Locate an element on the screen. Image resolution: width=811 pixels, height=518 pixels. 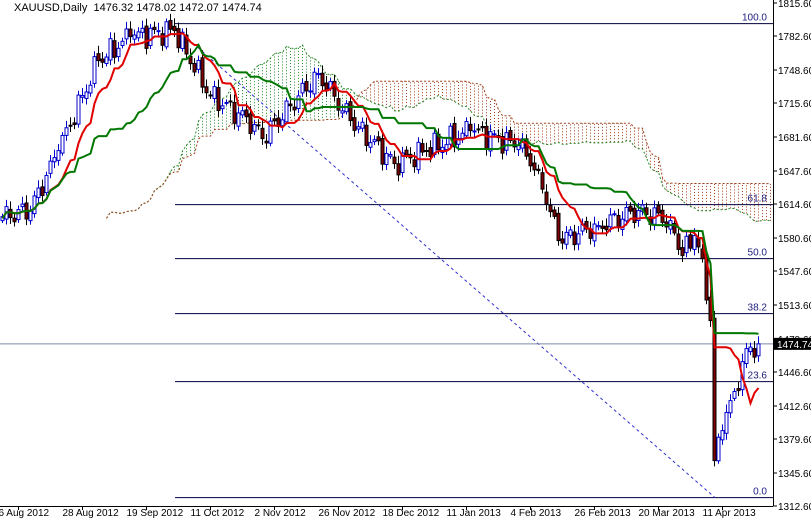
x-tick-label: 11 Oct 2012 is located at coordinates (218, 513).